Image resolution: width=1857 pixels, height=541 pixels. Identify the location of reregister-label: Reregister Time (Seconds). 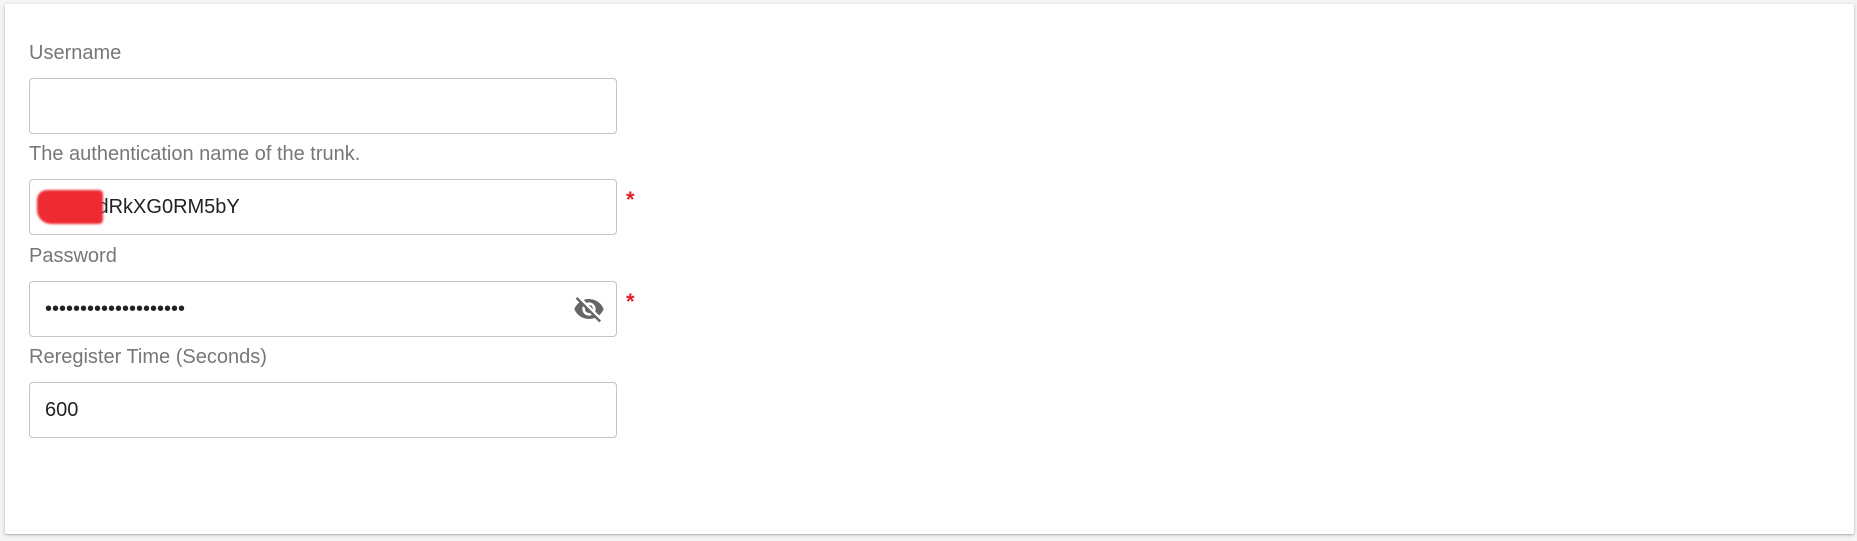
(148, 357).